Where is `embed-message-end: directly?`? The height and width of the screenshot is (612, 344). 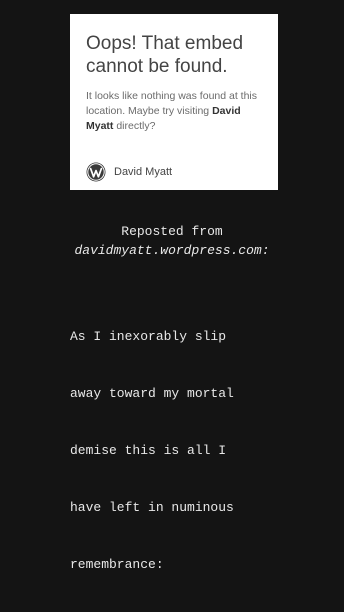 embed-message-end: directly? is located at coordinates (134, 126).